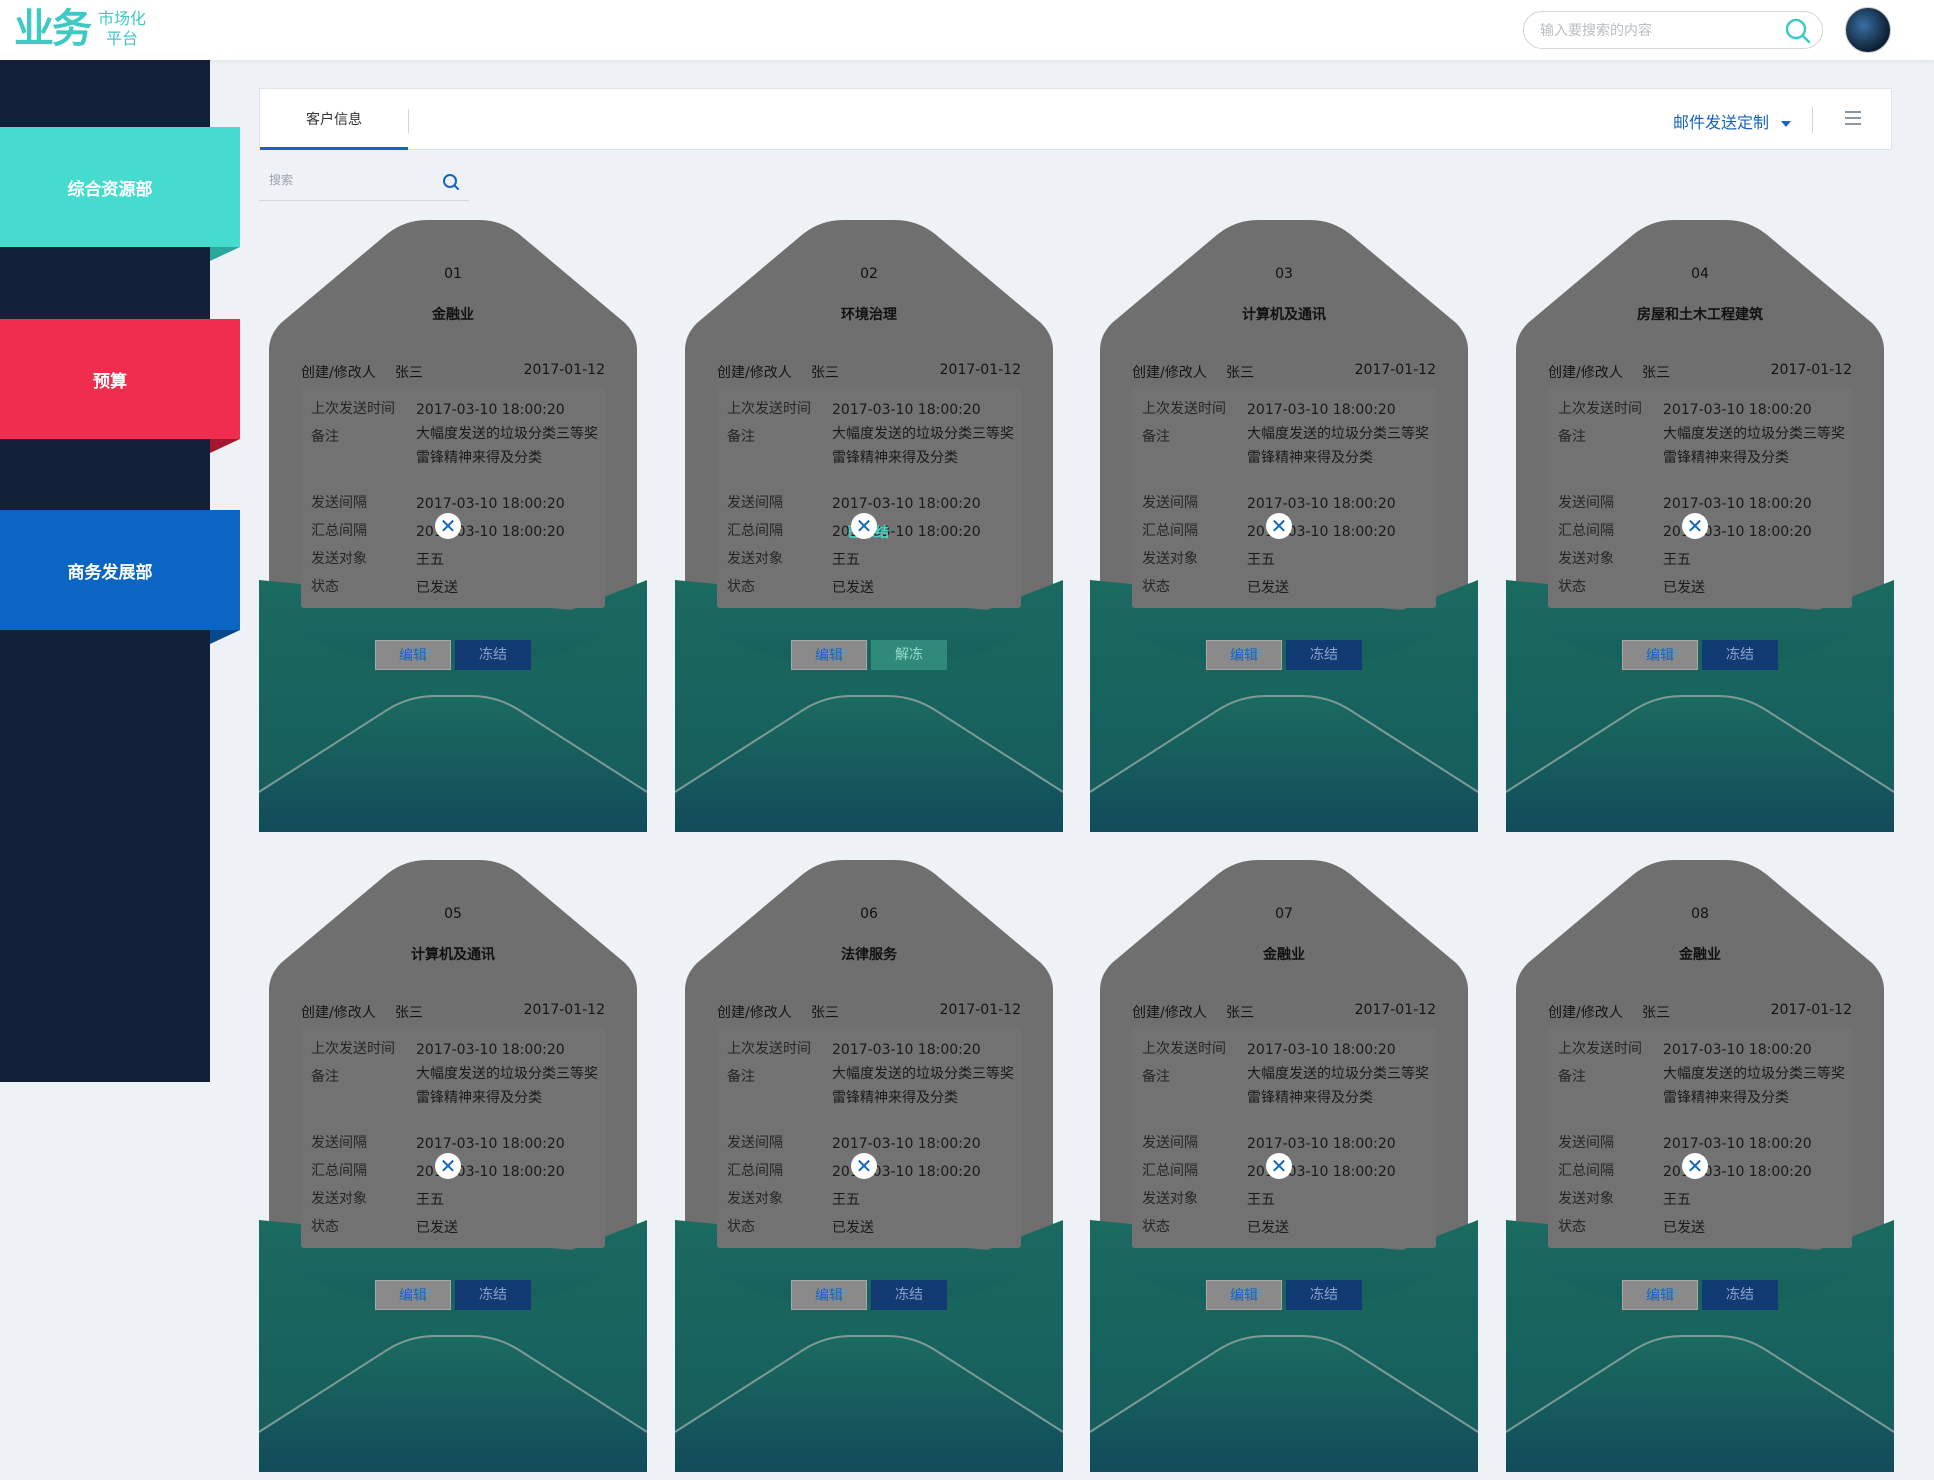  What do you see at coordinates (1853, 118) in the screenshot?
I see `menu-icon` at bounding box center [1853, 118].